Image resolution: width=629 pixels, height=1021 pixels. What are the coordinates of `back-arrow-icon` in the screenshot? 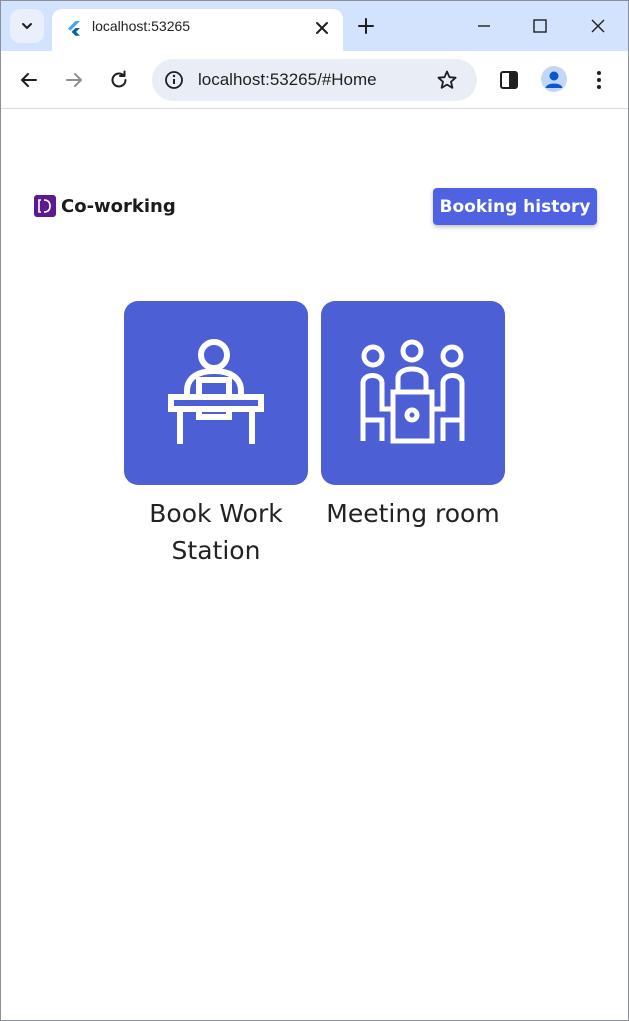 It's located at (29, 80).